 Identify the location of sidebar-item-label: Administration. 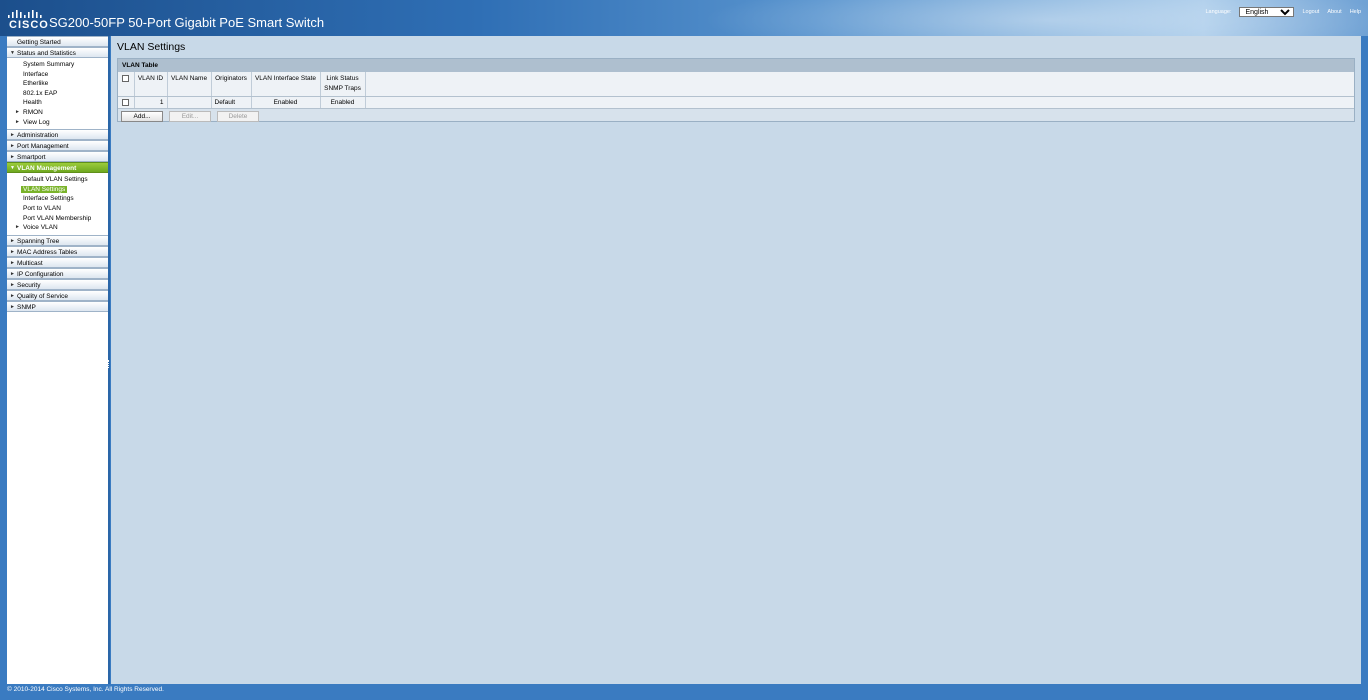
(38, 136).